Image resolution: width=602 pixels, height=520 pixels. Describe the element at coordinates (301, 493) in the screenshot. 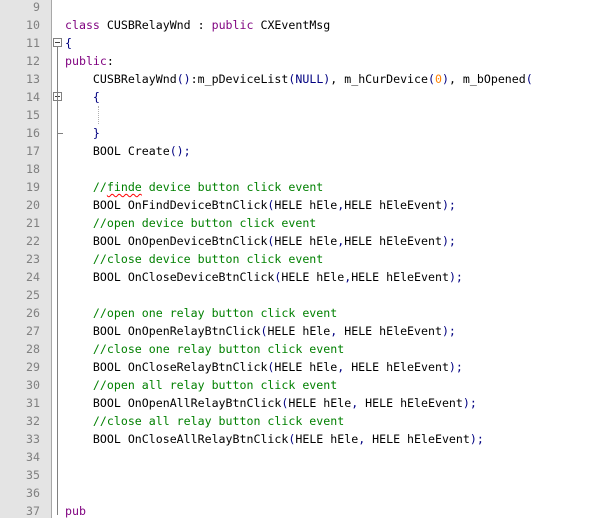

I see `code-line: 36` at that location.